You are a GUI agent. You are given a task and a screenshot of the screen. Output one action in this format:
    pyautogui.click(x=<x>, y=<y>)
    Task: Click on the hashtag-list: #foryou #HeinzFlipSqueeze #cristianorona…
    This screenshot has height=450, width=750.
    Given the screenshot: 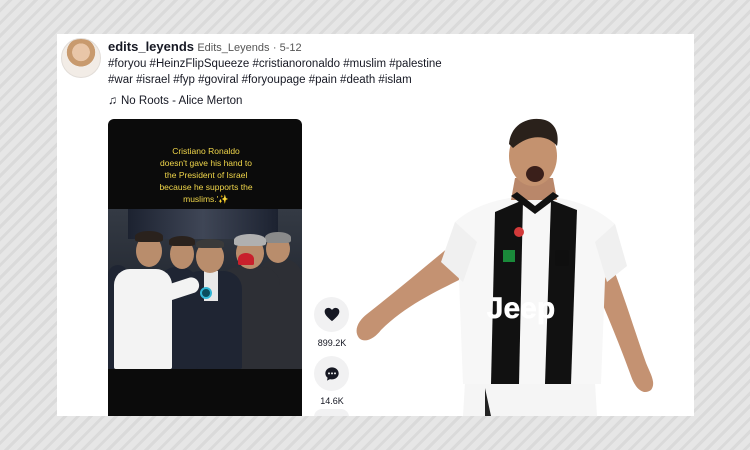 What is the action you would take?
    pyautogui.click(x=303, y=72)
    